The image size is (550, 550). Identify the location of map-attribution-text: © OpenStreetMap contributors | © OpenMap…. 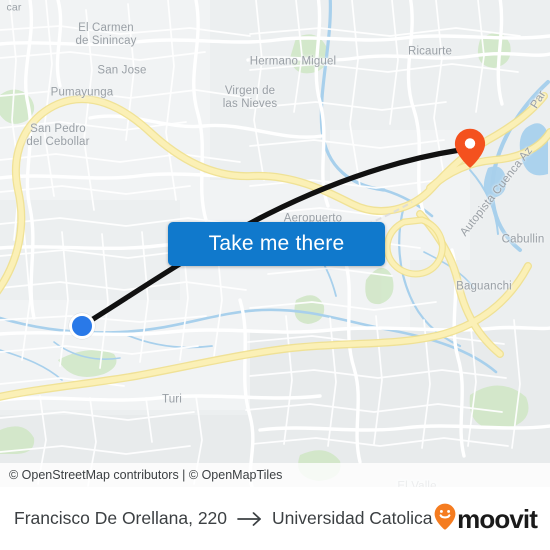
(145, 475).